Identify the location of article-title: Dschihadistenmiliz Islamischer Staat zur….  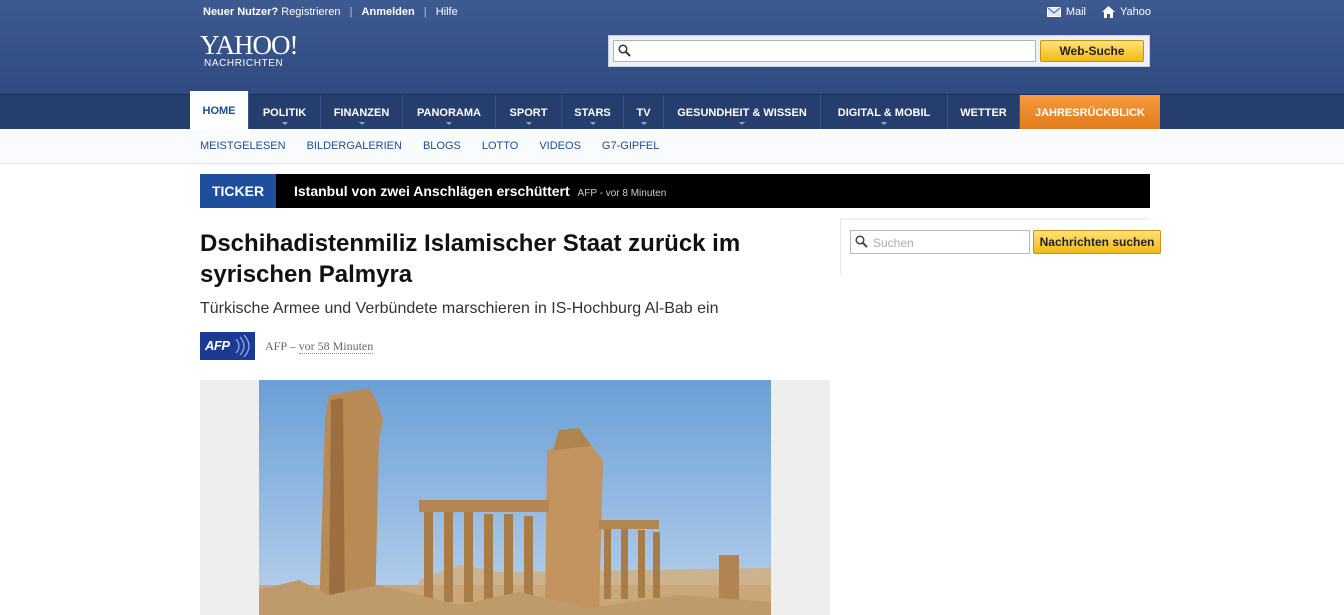
(470, 259).